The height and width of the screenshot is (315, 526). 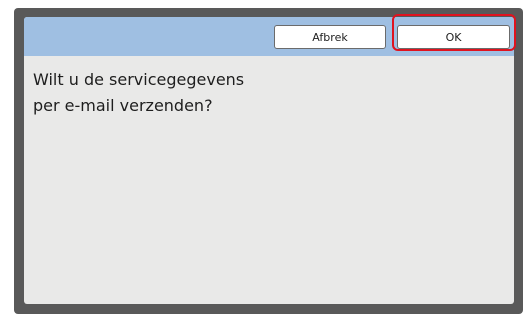 I want to click on cancel-button: Afbrek, so click(x=330, y=37).